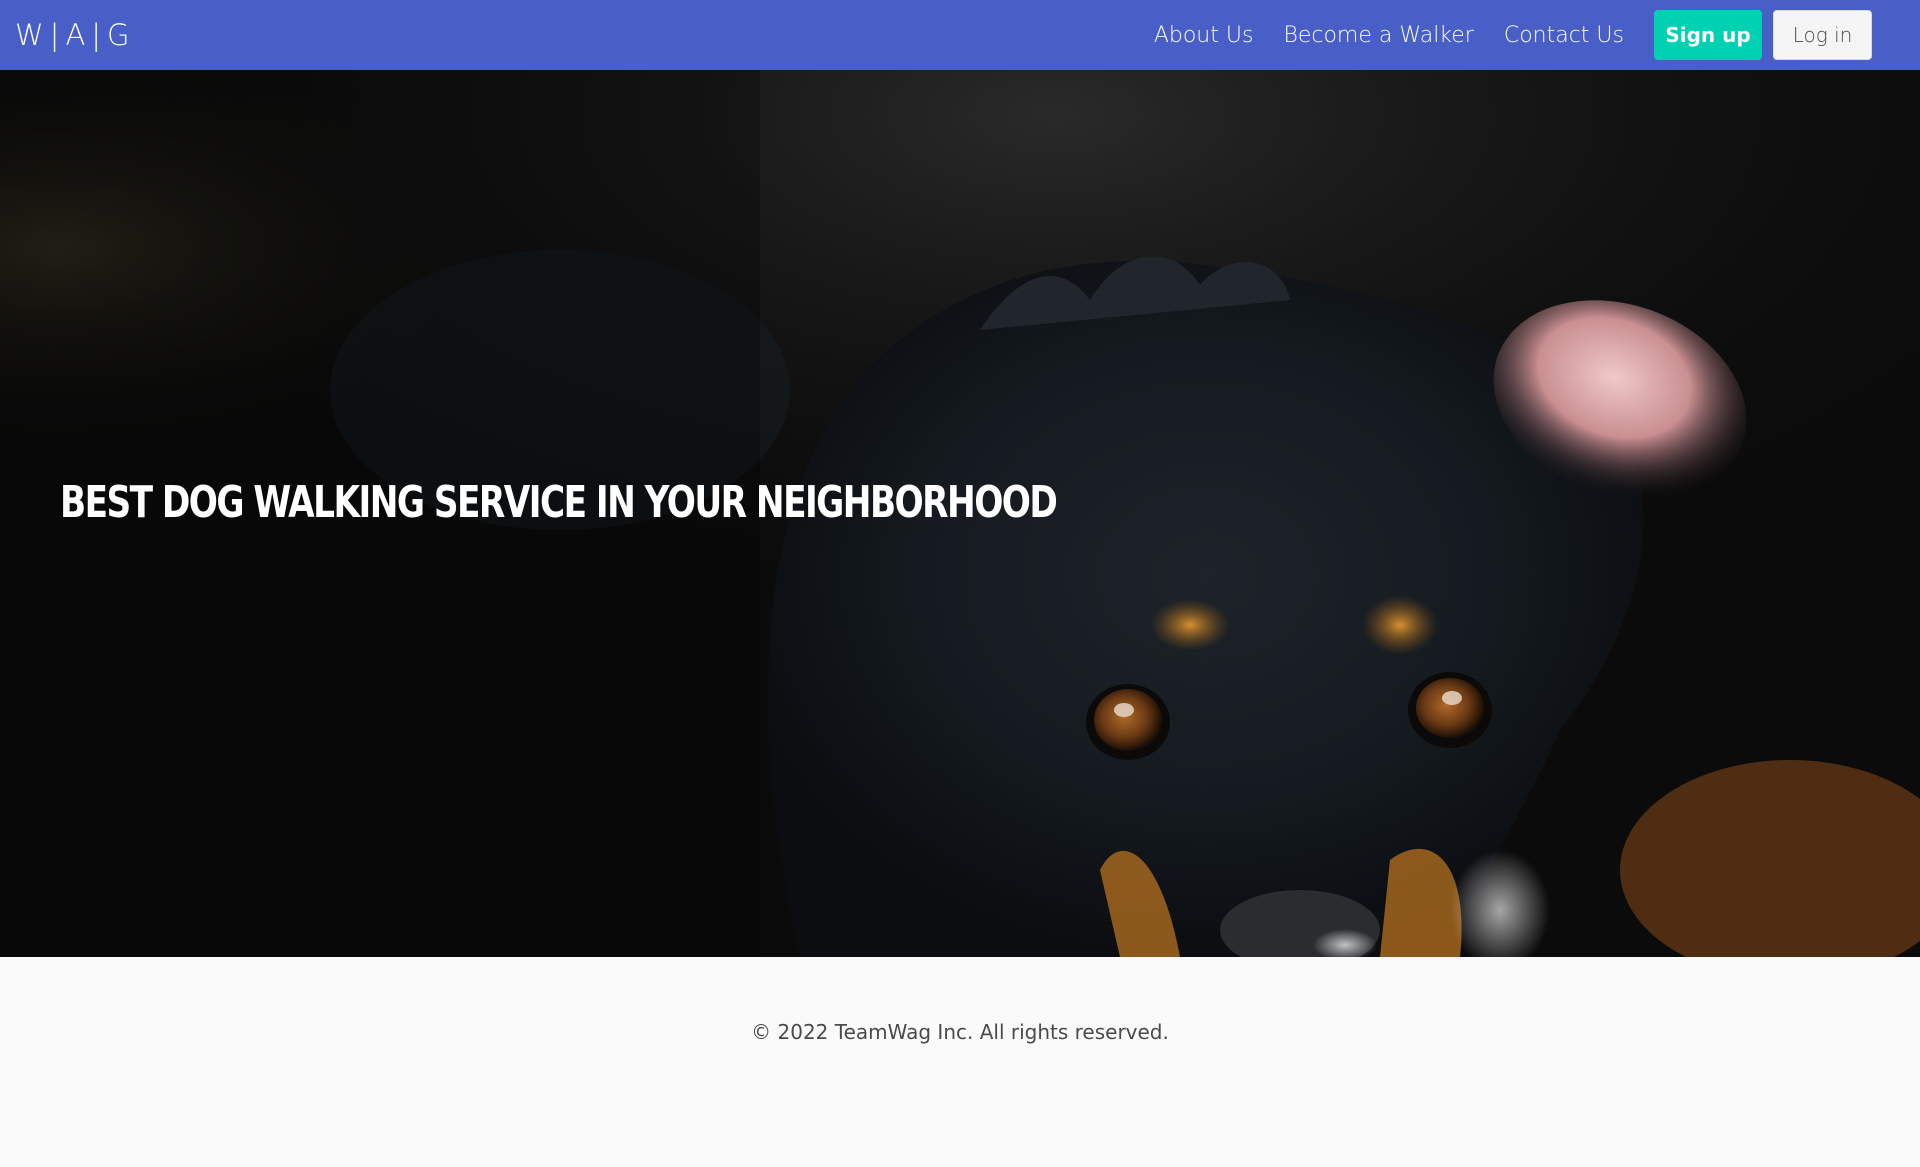 Image resolution: width=1920 pixels, height=1167 pixels. I want to click on footer-copyright: © 2022 TeamWag Inc. All rights reserved., so click(960, 1032).